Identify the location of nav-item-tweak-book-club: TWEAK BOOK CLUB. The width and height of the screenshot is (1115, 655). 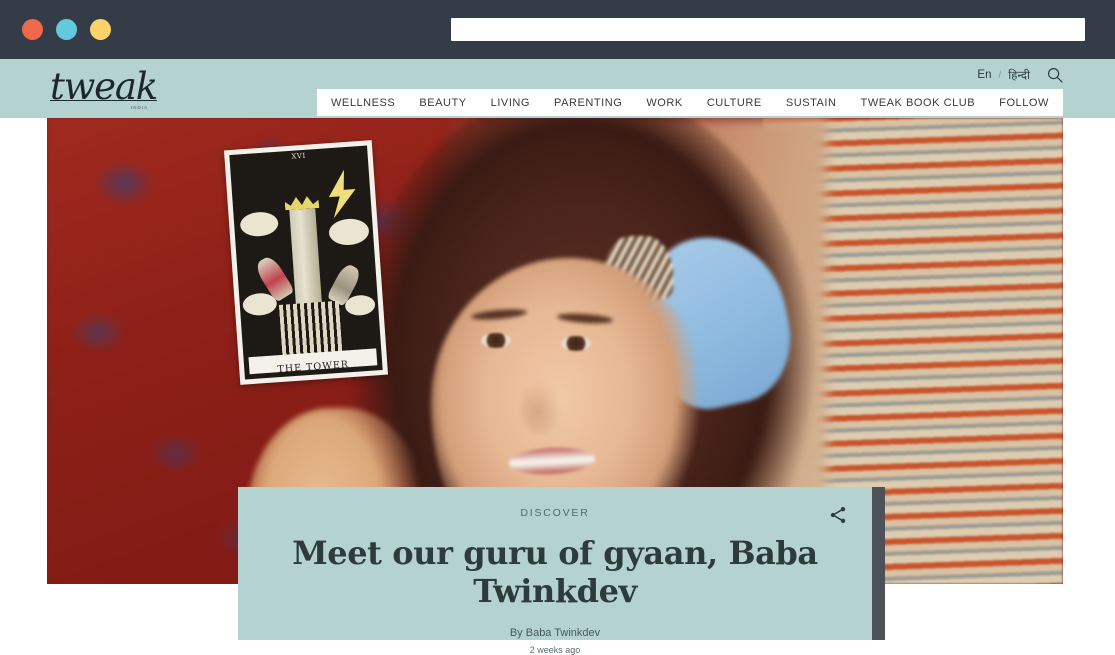
(918, 103).